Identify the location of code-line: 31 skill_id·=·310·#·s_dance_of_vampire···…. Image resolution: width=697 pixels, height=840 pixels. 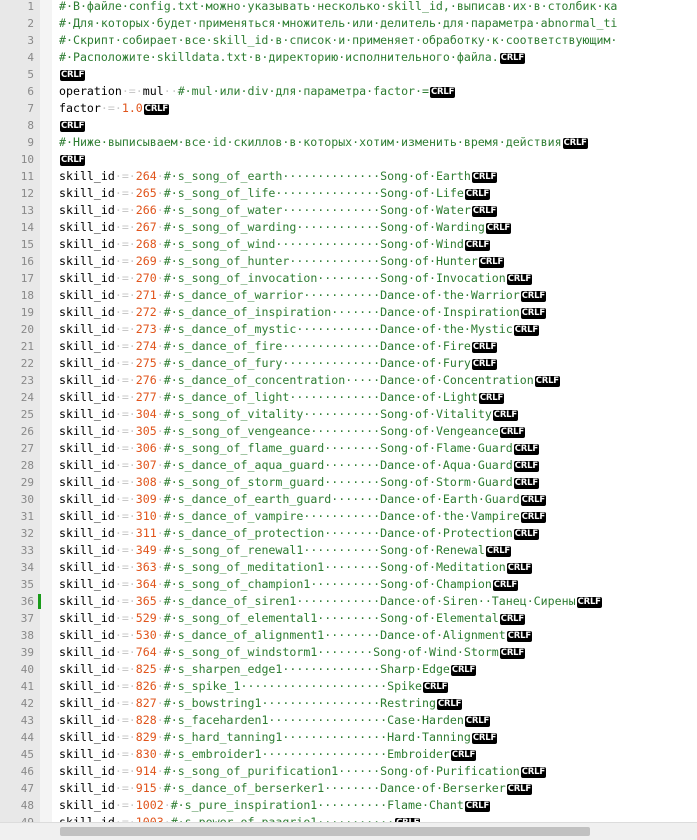
(348, 516).